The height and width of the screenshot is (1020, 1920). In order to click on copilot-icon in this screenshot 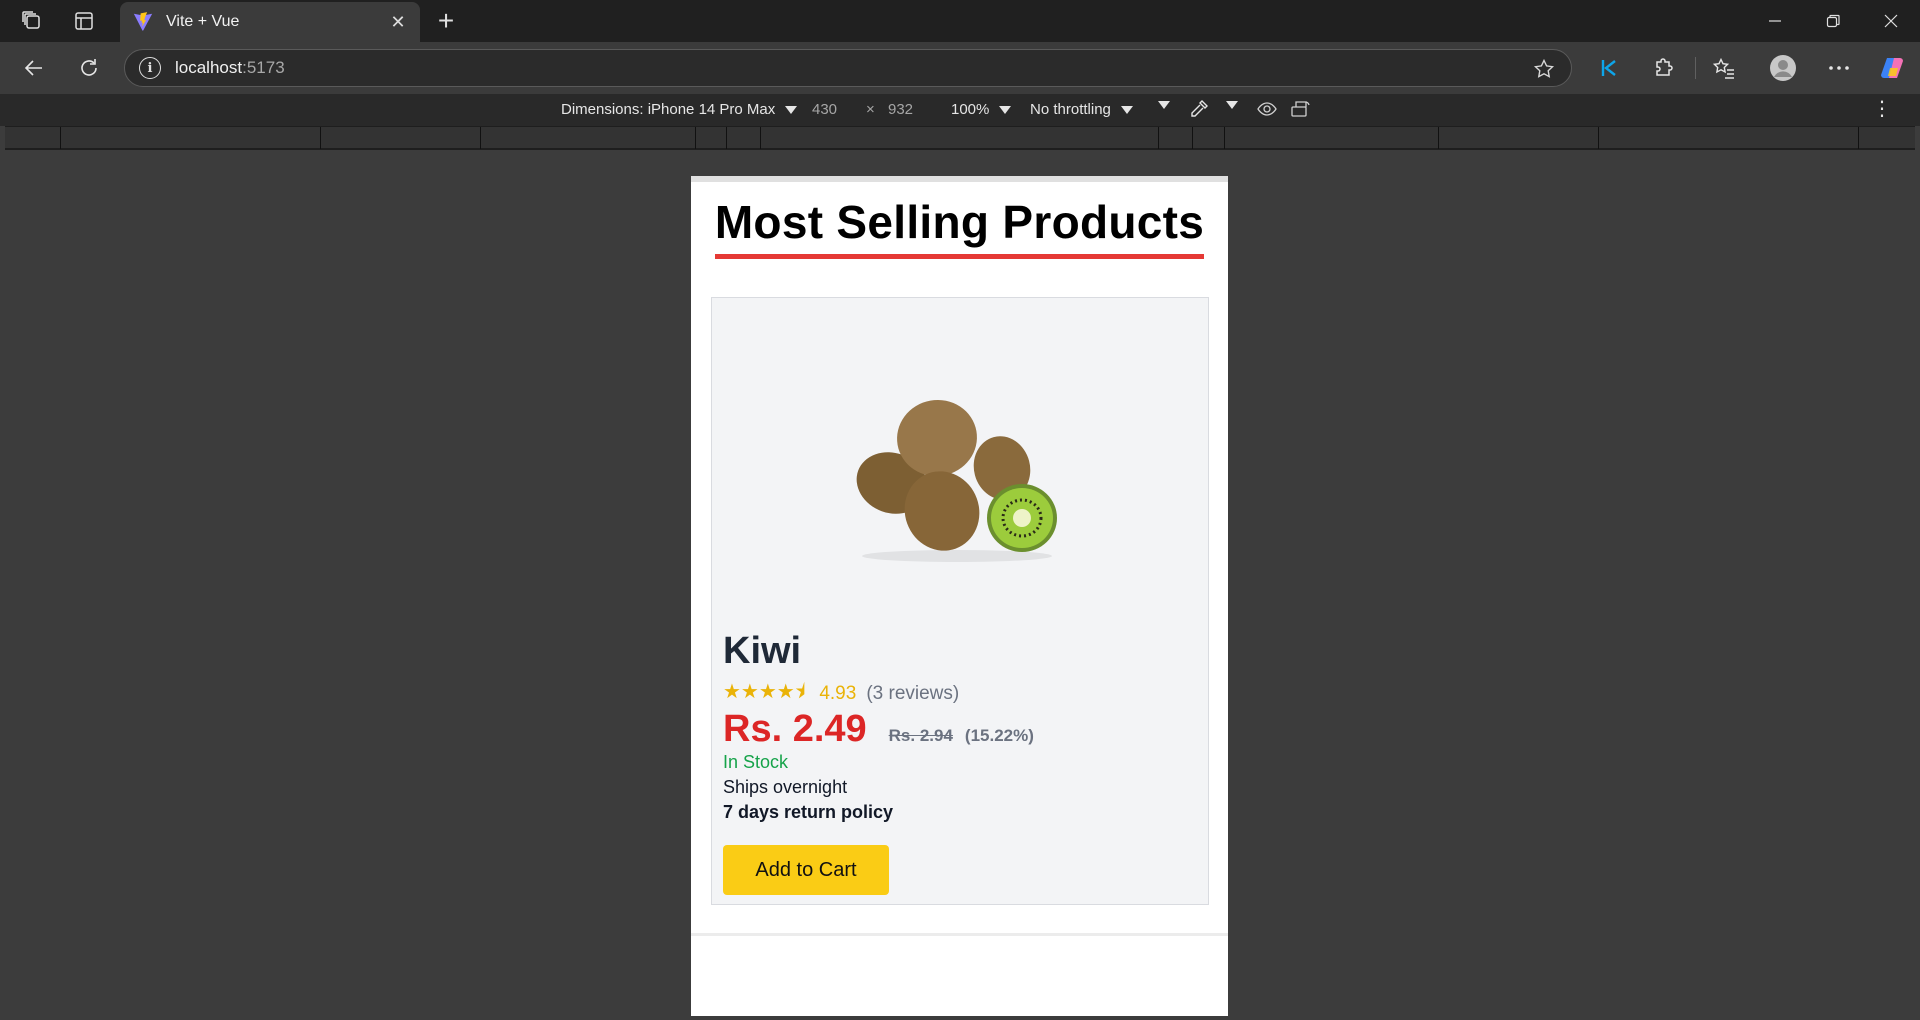, I will do `click(1892, 68)`.